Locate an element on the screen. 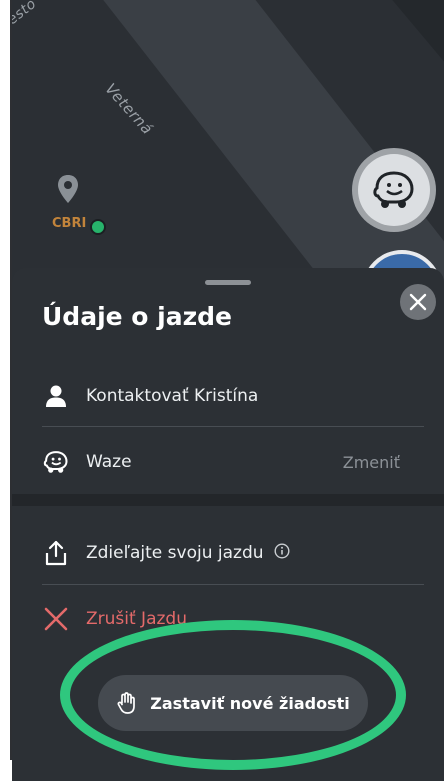  poi-label: CBRI is located at coordinates (69, 223).